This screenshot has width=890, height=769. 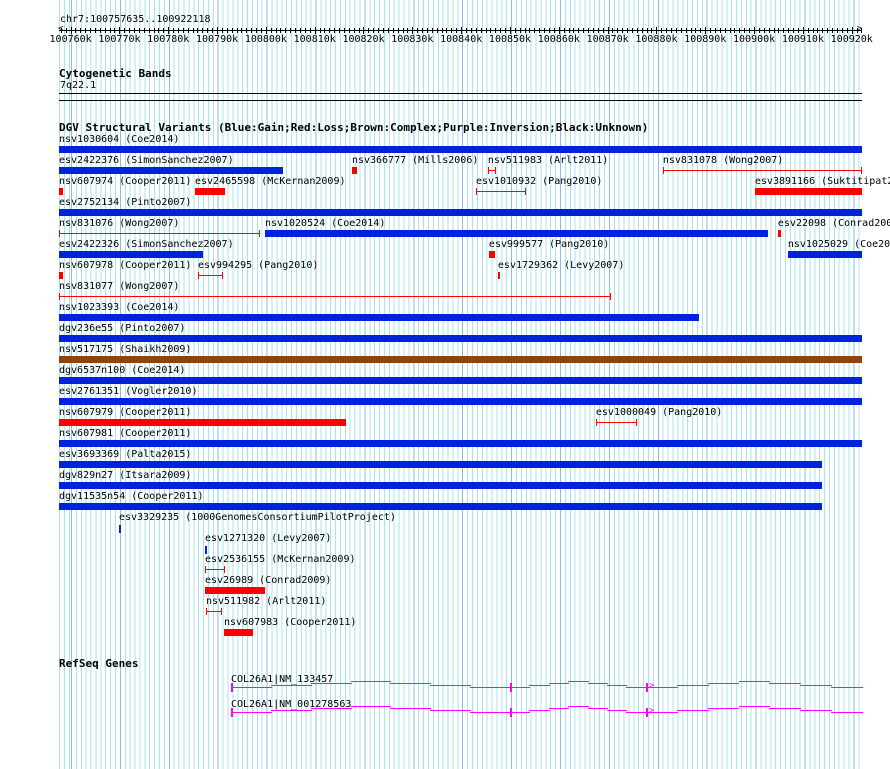 I want to click on ruler-tick-label: 100900k, so click(x=754, y=39).